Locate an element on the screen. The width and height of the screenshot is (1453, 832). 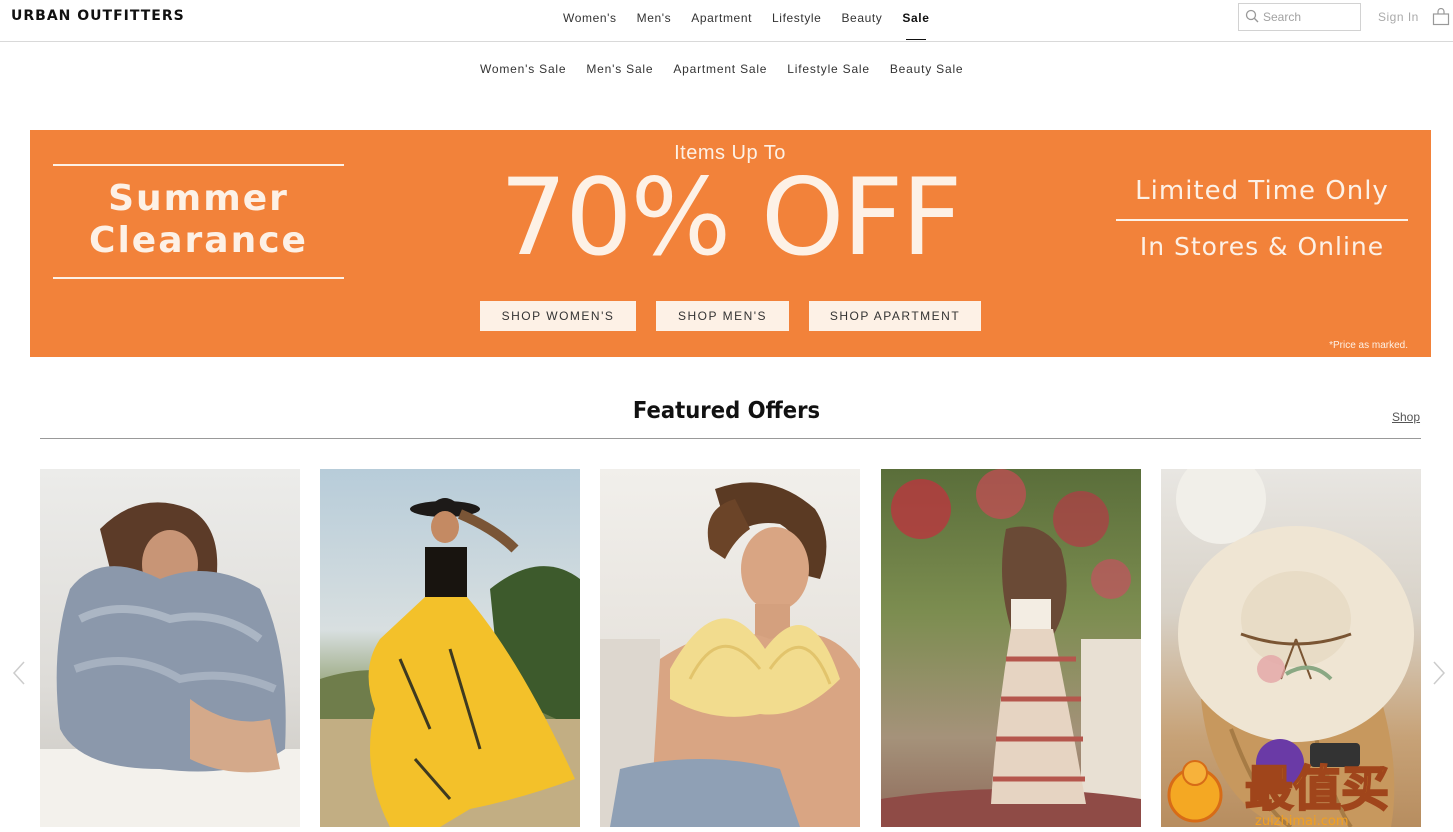
subnav-apartment-sale: Apartment Sale is located at coordinates (720, 69).